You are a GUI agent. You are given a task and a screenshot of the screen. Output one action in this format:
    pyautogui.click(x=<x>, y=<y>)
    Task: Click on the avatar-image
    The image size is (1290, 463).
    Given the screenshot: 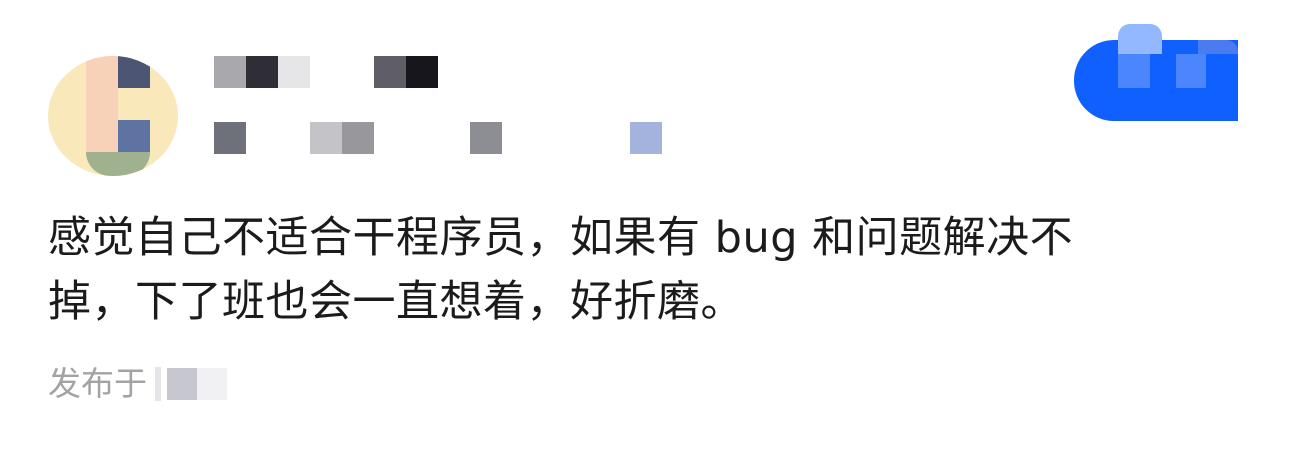 What is the action you would take?
    pyautogui.click(x=113, y=116)
    